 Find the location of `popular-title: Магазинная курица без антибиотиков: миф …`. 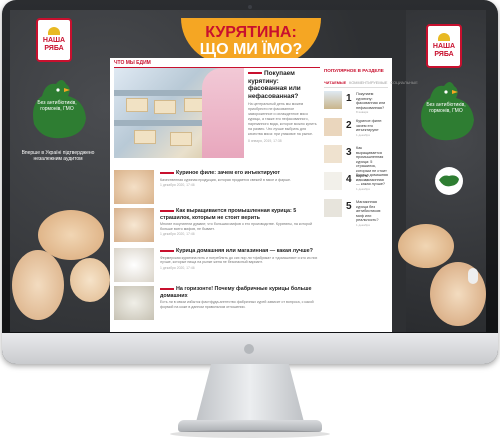

popular-title: Магазинная курица без антибиотиков: миф … is located at coordinates (372, 214).